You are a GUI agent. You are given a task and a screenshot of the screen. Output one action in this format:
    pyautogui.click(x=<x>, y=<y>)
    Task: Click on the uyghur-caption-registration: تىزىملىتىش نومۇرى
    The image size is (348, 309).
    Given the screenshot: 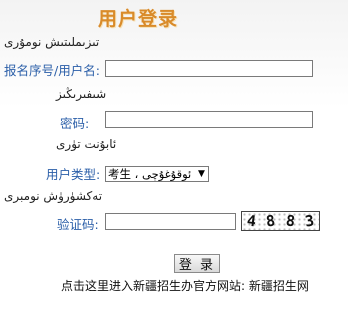 What is the action you would take?
    pyautogui.click(x=52, y=42)
    